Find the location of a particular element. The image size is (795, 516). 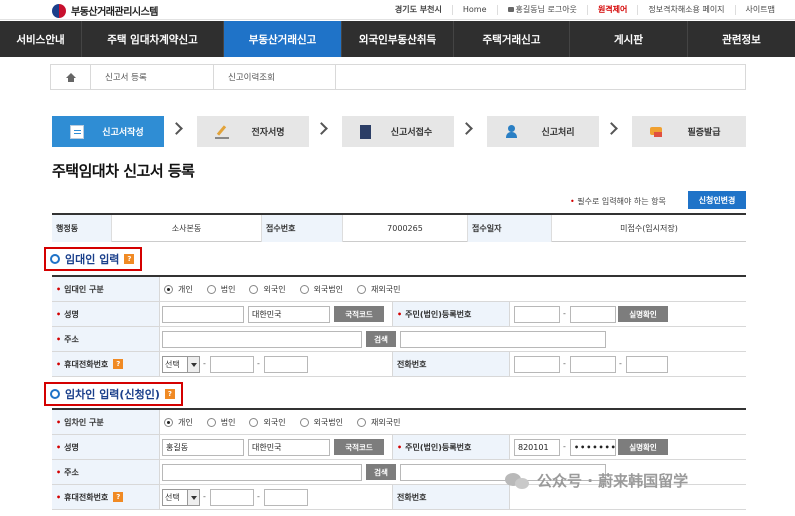

radio-label: 외국법인 is located at coordinates (328, 422).